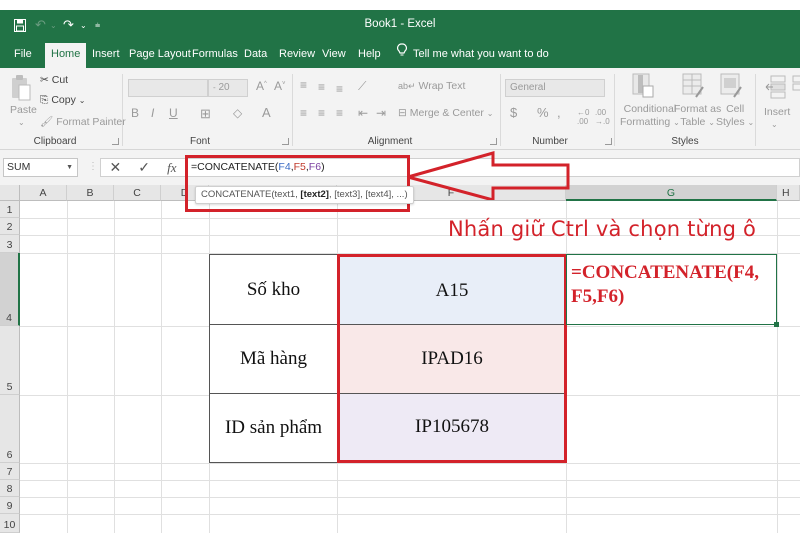 This screenshot has height=533, width=800. I want to click on tab-home: Home, so click(66, 55).